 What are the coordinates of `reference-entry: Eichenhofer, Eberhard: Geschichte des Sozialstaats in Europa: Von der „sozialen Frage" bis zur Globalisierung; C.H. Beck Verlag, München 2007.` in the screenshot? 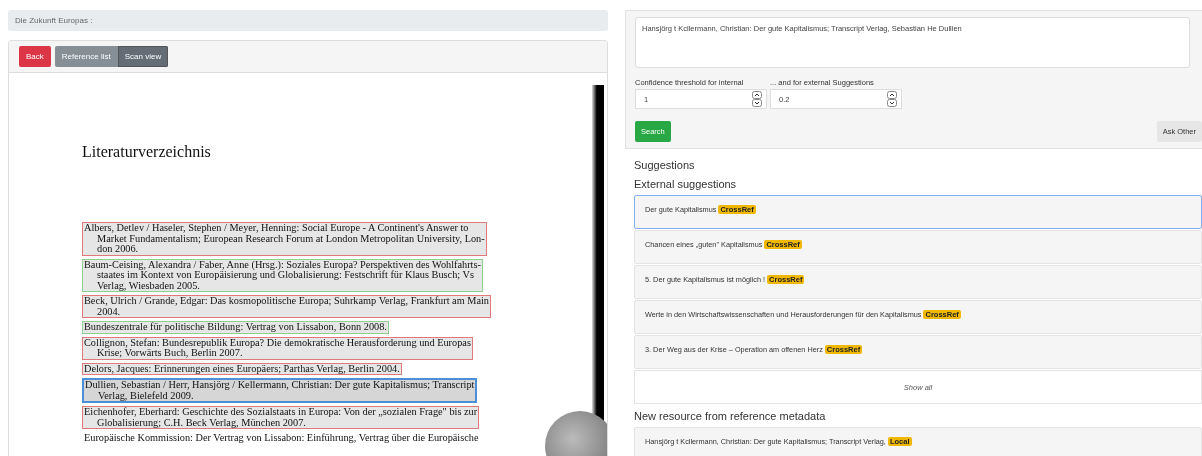 It's located at (281, 417).